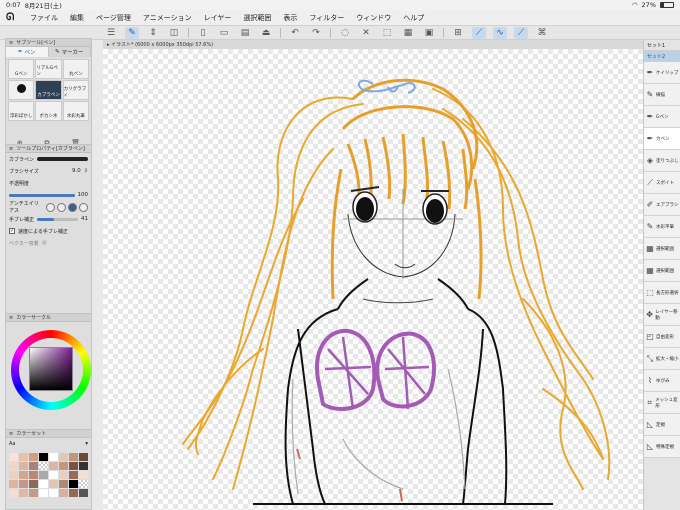 The image size is (680, 510). I want to click on brush-item: カリグラフィ, so click(75, 90).